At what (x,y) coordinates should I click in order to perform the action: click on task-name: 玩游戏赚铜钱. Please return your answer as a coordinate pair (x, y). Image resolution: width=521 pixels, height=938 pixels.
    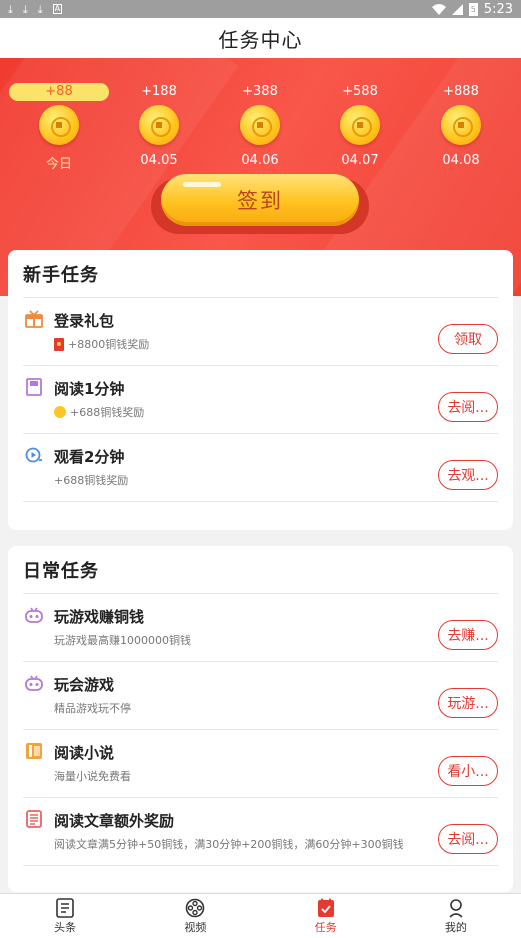
    Looking at the image, I should click on (99, 617).